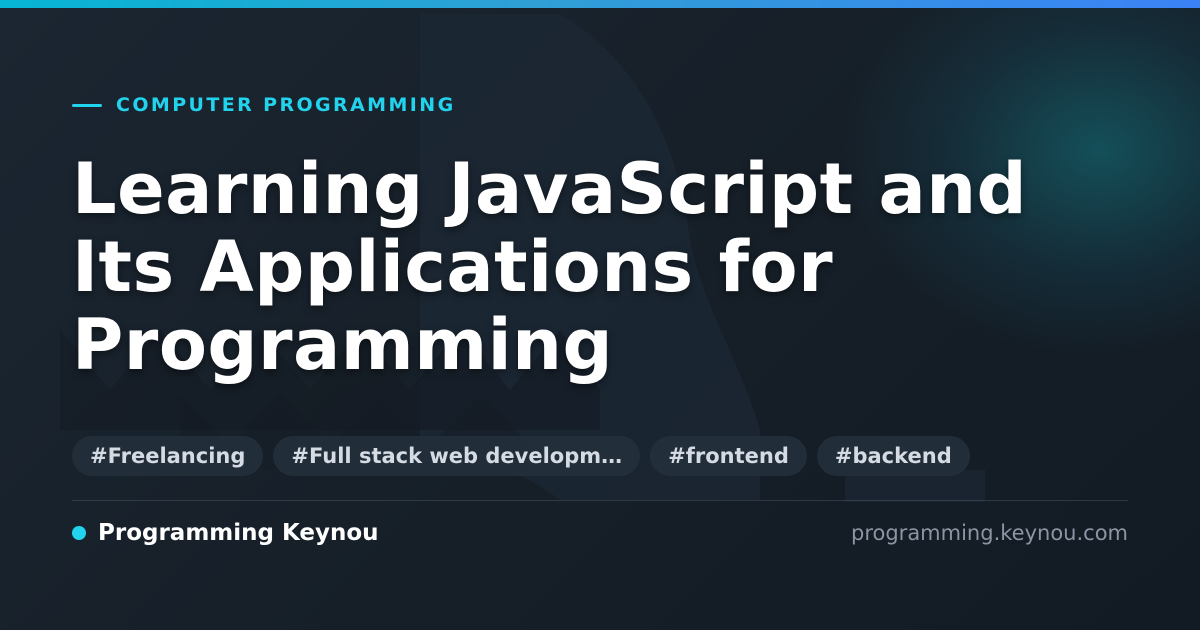 Image resolution: width=1200 pixels, height=630 pixels. What do you see at coordinates (87, 105) in the screenshot?
I see `dash-icon` at bounding box center [87, 105].